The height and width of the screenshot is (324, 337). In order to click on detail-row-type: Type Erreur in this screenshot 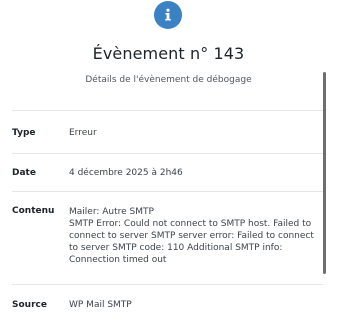, I will do `click(167, 132)`.